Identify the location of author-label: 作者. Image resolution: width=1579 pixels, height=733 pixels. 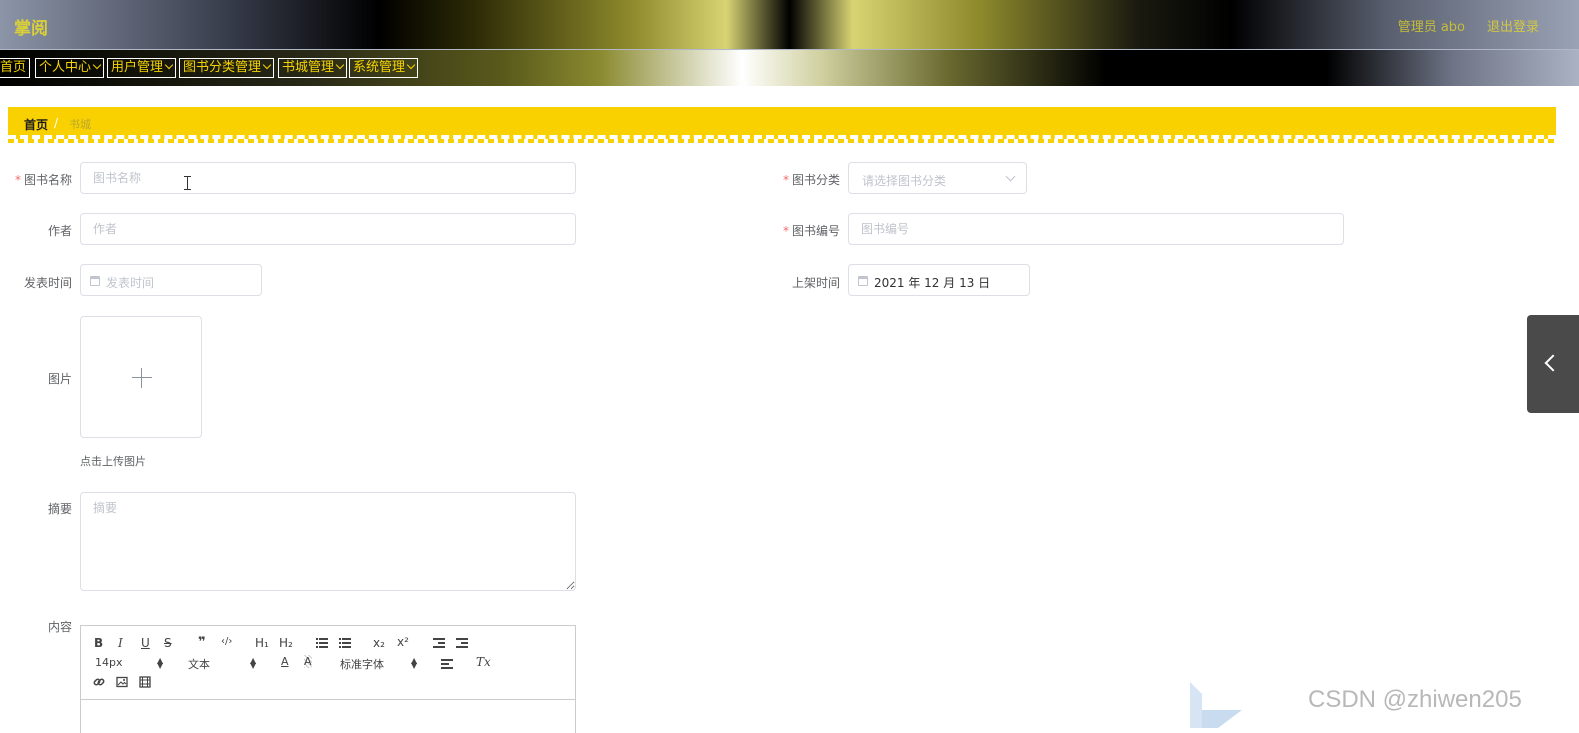
(59, 231).